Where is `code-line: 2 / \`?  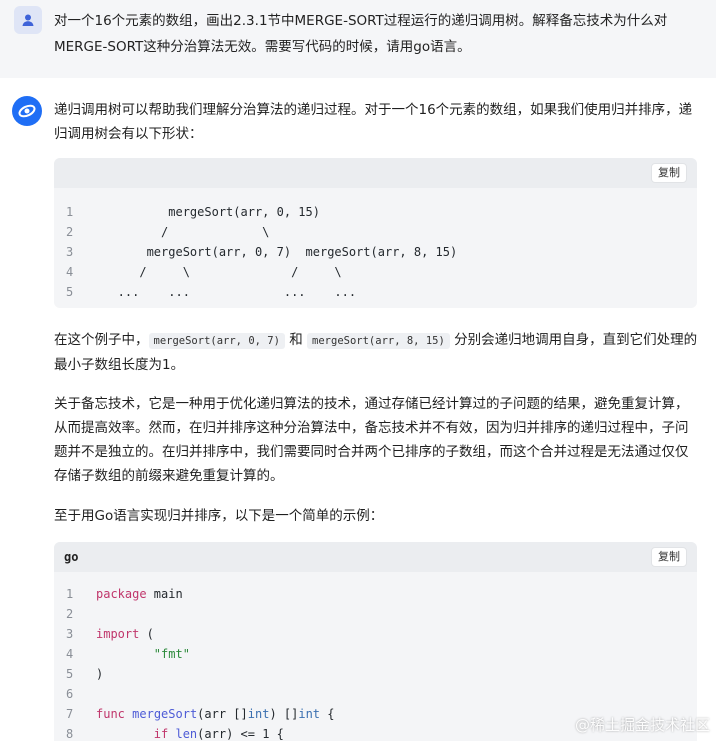 code-line: 2 / \ is located at coordinates (375, 232).